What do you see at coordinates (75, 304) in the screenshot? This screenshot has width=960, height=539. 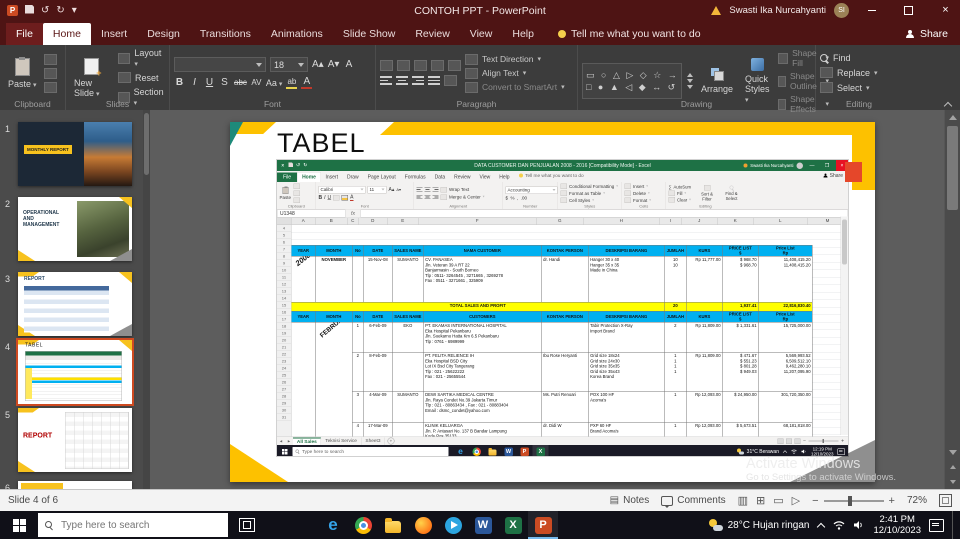 I see `slide-thumbnail-3: REPORT` at bounding box center [75, 304].